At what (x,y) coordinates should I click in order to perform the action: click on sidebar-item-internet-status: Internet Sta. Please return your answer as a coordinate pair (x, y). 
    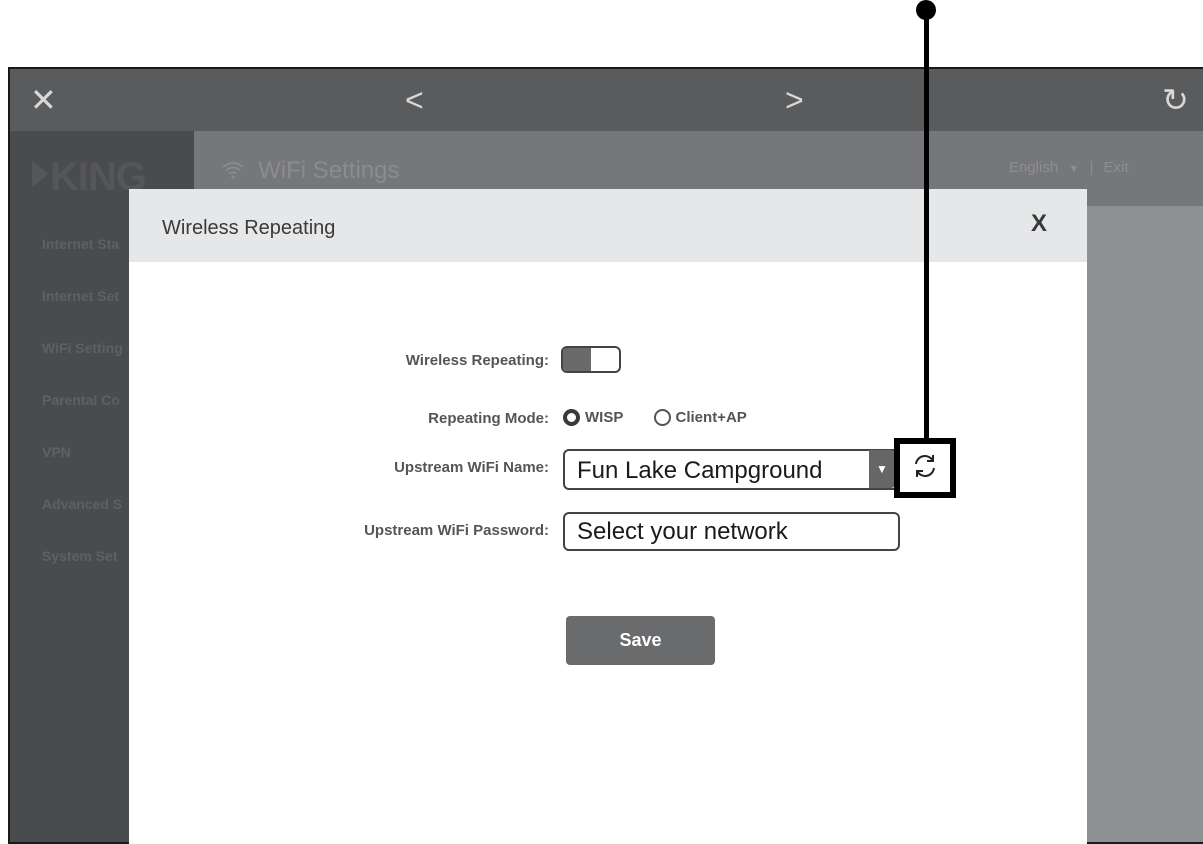
    Looking at the image, I should click on (80, 244).